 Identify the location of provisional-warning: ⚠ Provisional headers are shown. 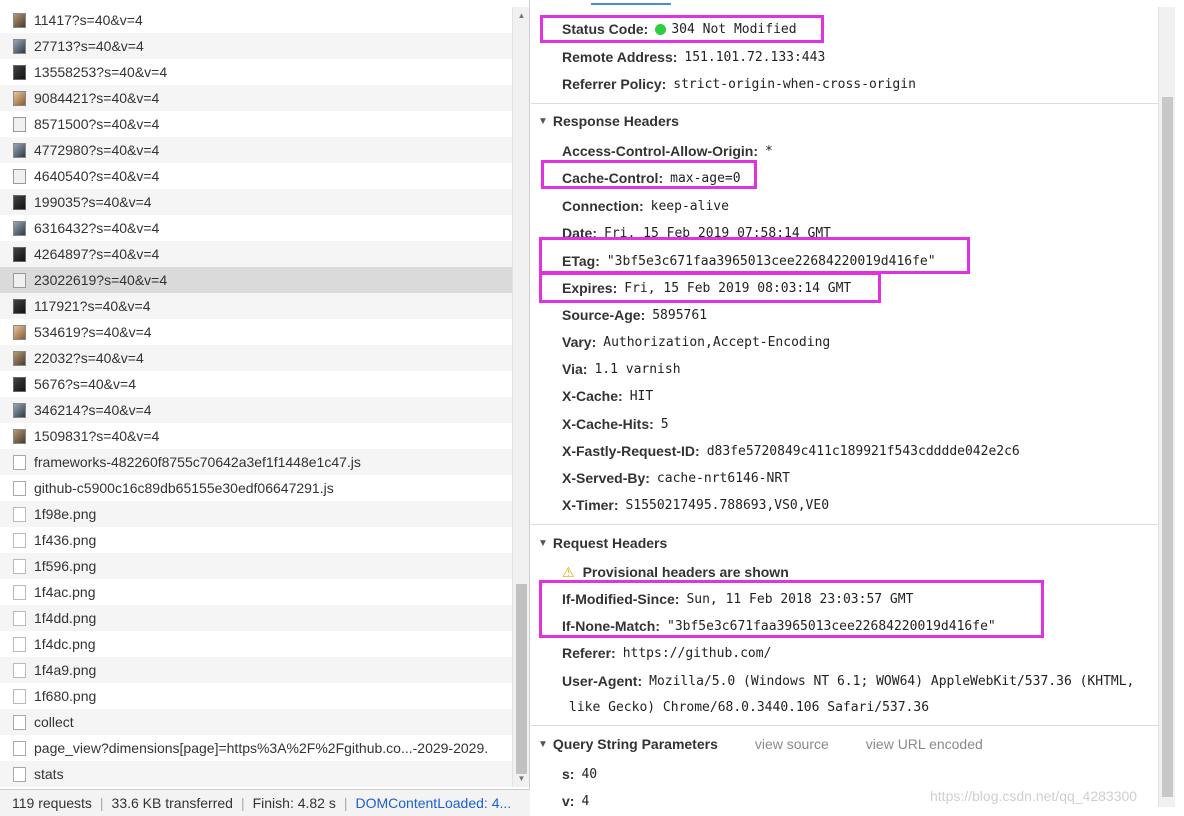
(679, 572).